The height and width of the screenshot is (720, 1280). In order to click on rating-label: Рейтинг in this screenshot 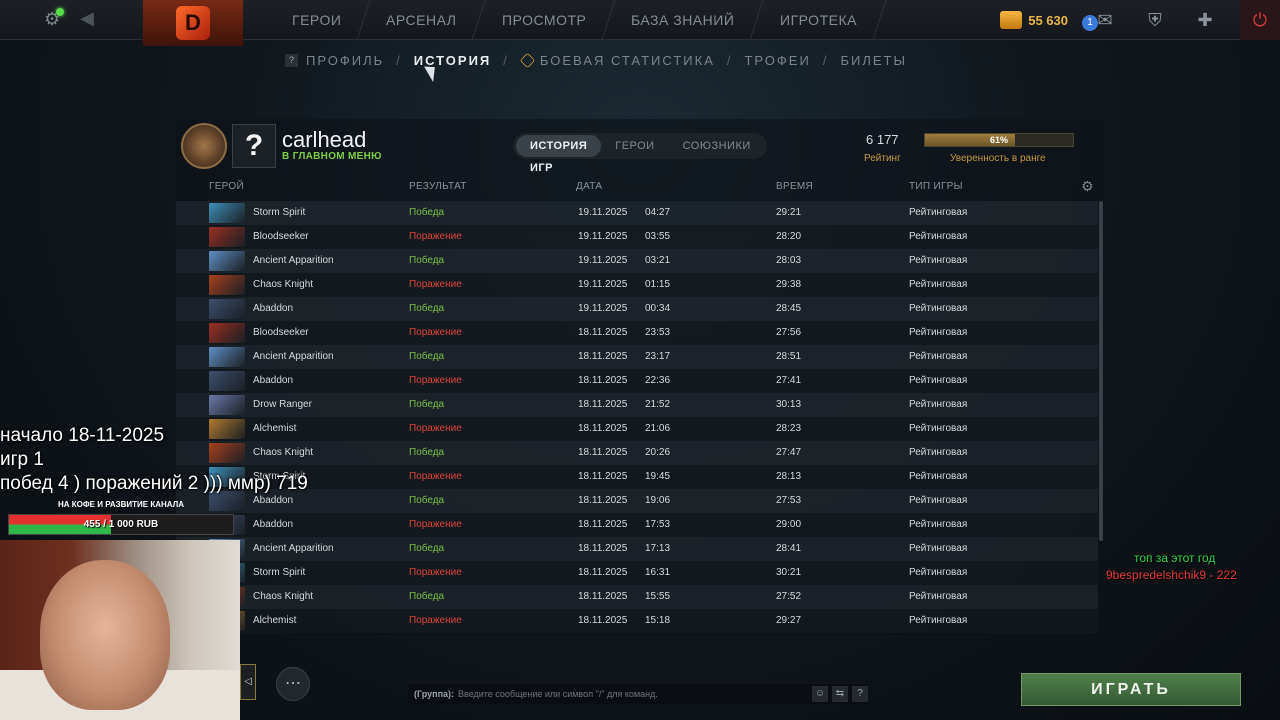, I will do `click(882, 158)`.